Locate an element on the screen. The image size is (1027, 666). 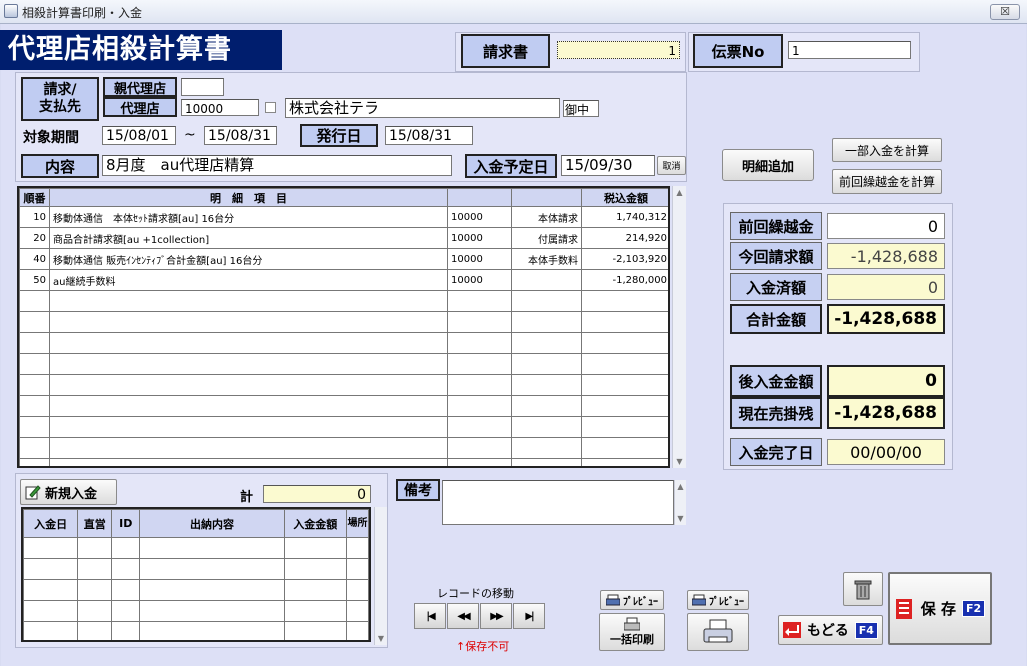
save-button: 保 存 F2 is located at coordinates (940, 608).